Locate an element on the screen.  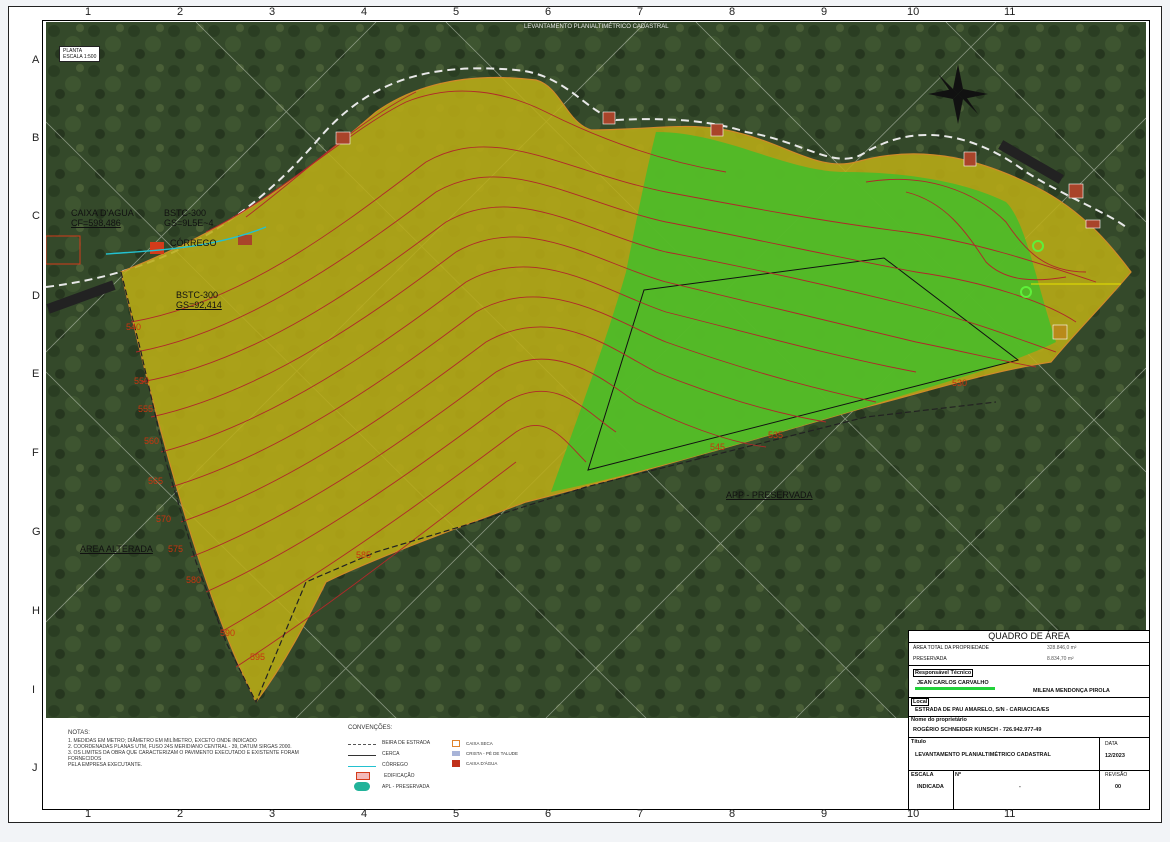
legend-label: APL - PRESERVADA is located at coordinates (406, 786).